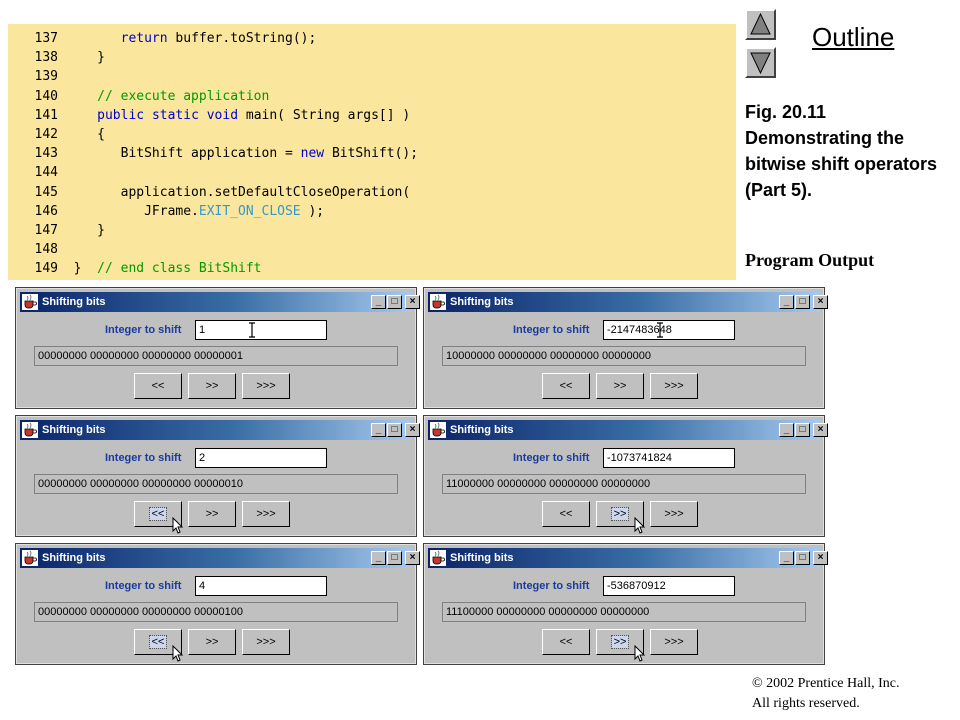 This screenshot has height=720, width=960. What do you see at coordinates (669, 586) in the screenshot?
I see `integer-input: -536870912` at bounding box center [669, 586].